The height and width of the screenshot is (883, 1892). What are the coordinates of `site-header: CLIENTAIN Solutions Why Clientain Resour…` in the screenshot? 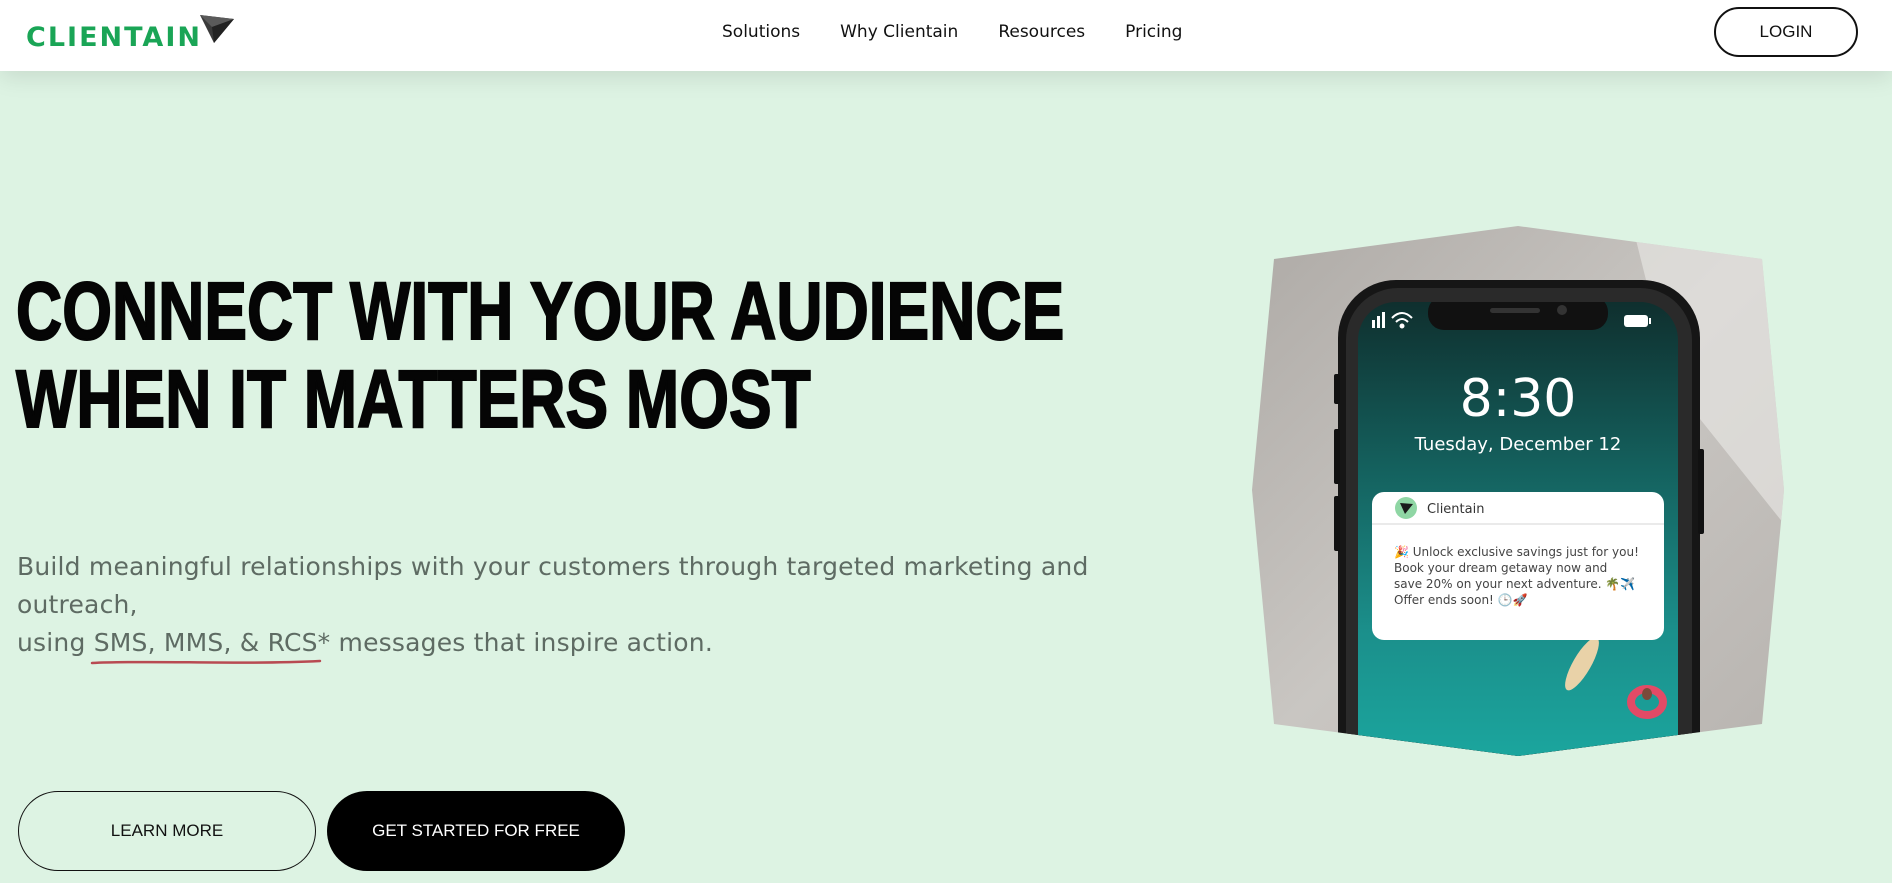 It's located at (946, 35).